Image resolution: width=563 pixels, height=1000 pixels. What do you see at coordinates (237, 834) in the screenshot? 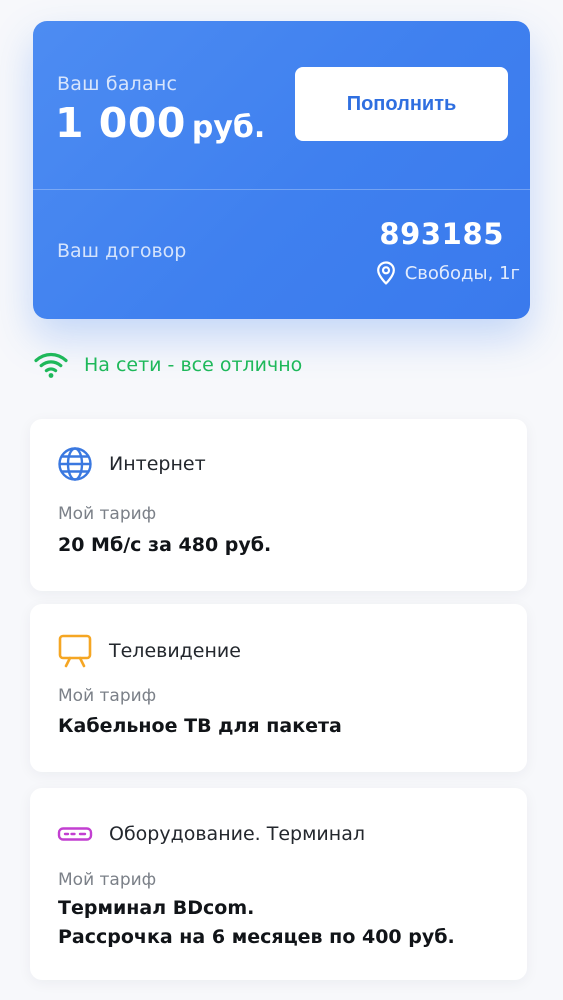
I see `service-title: Оборудование. Терминал` at bounding box center [237, 834].